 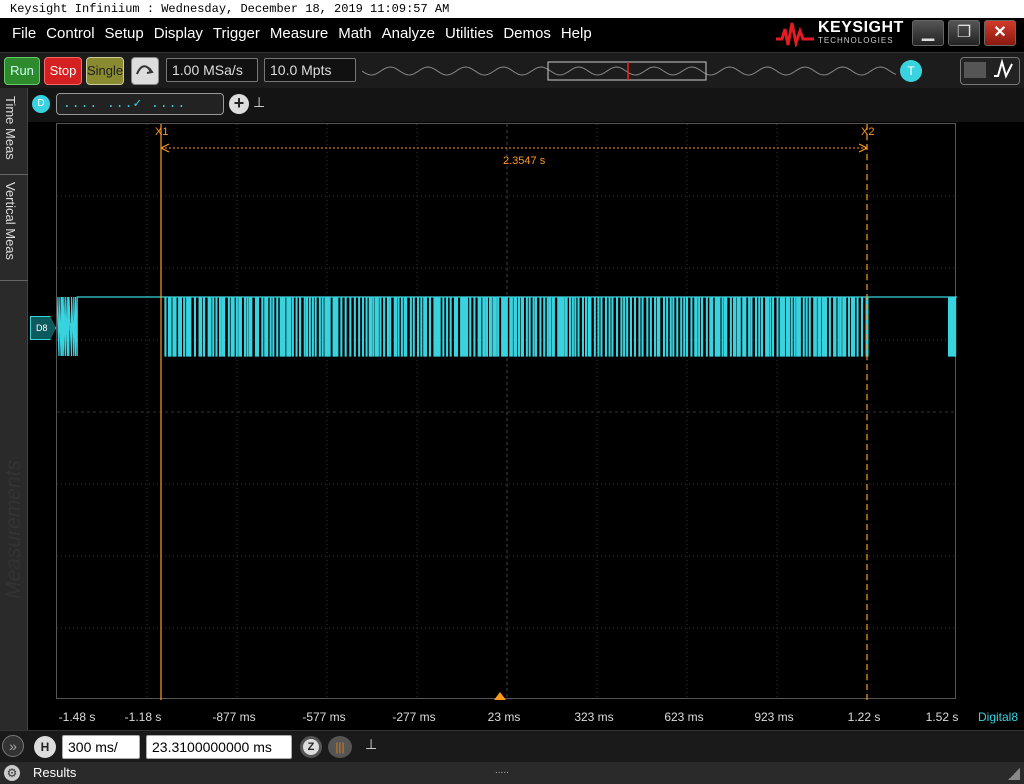 What do you see at coordinates (861, 27) in the screenshot?
I see `brand-name: KEYSIGHT` at bounding box center [861, 27].